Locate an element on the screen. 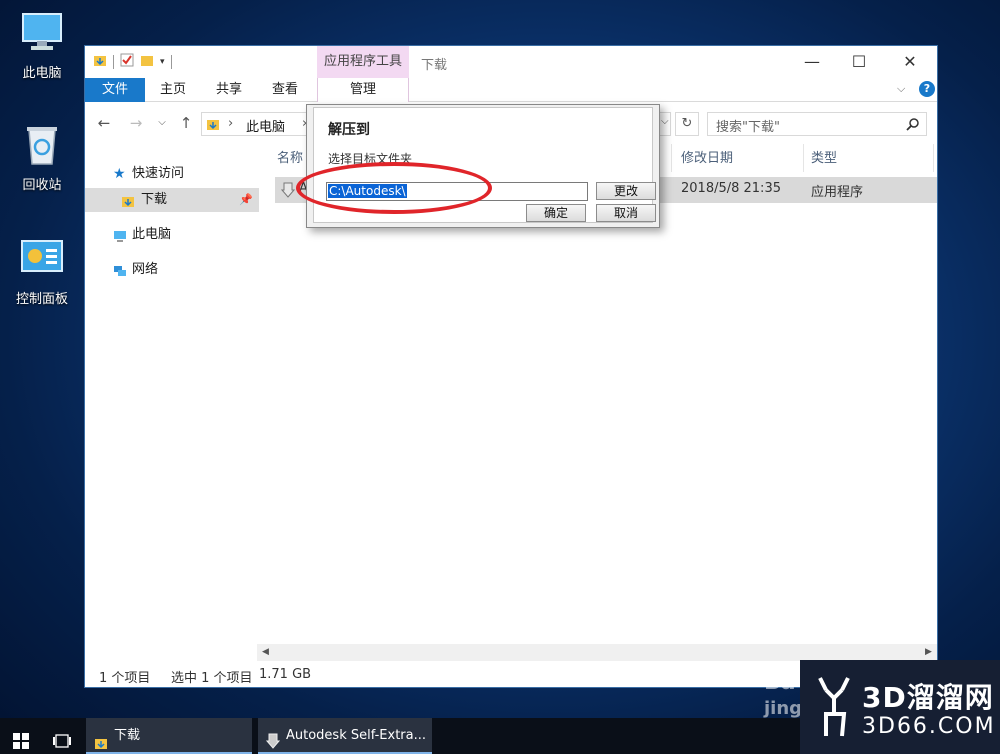 The image size is (1000, 754). selected-count: 选中 1 个项目 is located at coordinates (212, 678).